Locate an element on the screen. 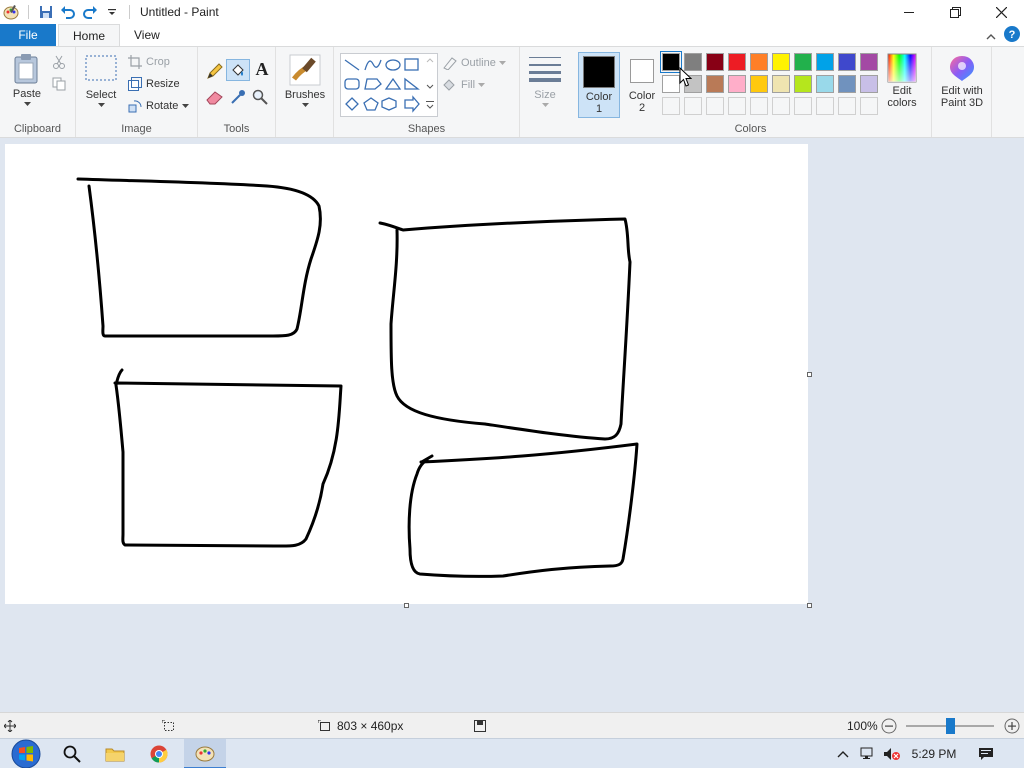  diamond-shape-icon is located at coordinates (352, 104).